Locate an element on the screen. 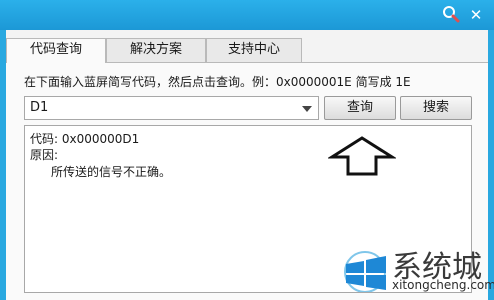  up-arrow-annotation-icon is located at coordinates (362, 156).